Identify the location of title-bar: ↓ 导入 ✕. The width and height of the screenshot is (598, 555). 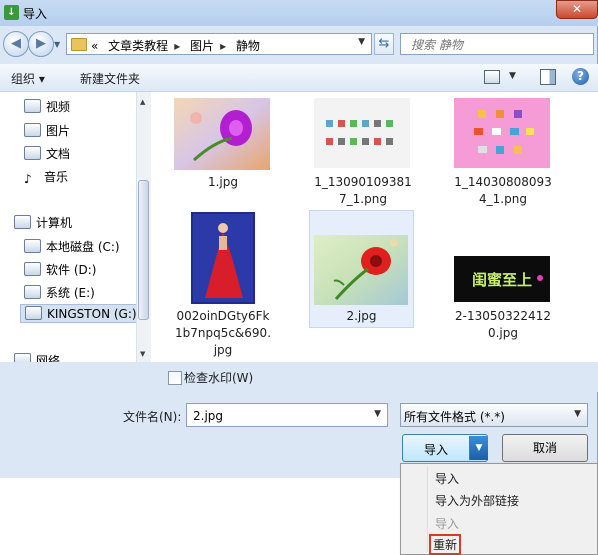
(299, 13).